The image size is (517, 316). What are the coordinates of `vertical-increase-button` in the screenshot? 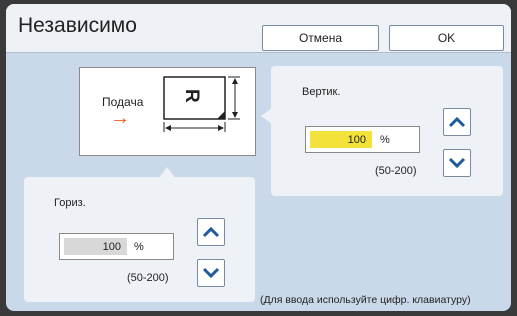 It's located at (457, 122).